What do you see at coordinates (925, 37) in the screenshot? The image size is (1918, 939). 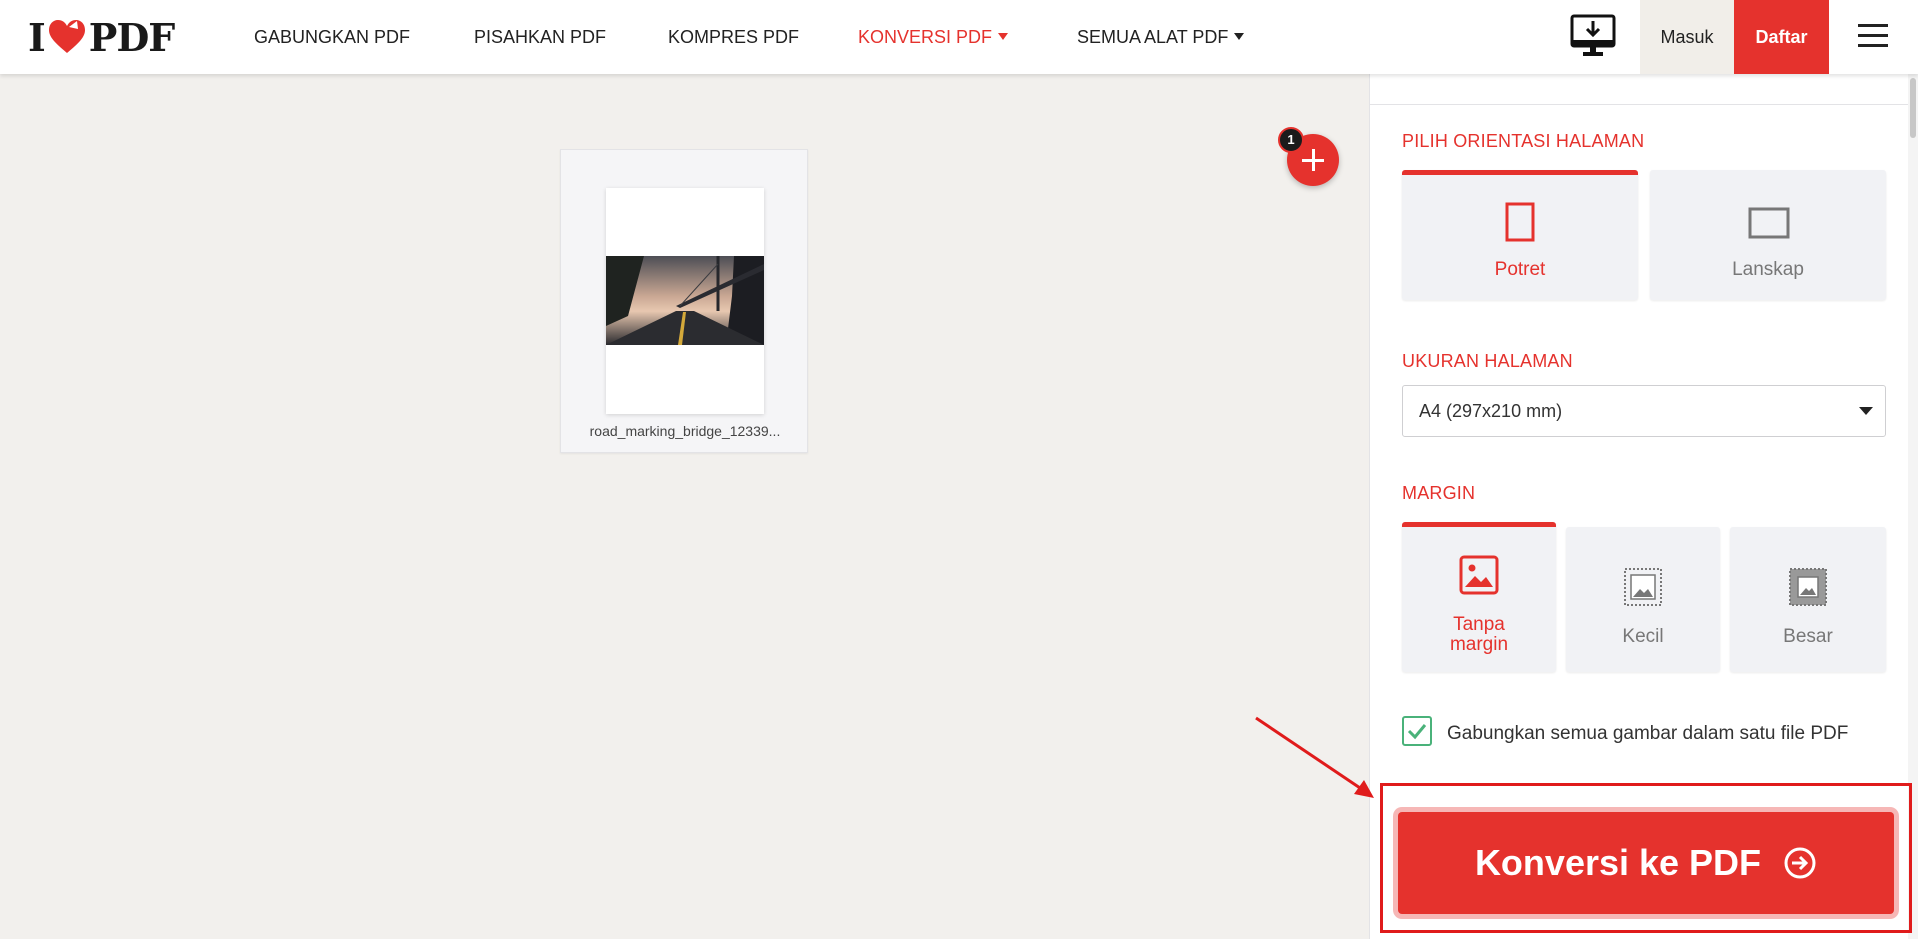 I see `nav-convert-pdf-label: KONVERSI PDF` at bounding box center [925, 37].